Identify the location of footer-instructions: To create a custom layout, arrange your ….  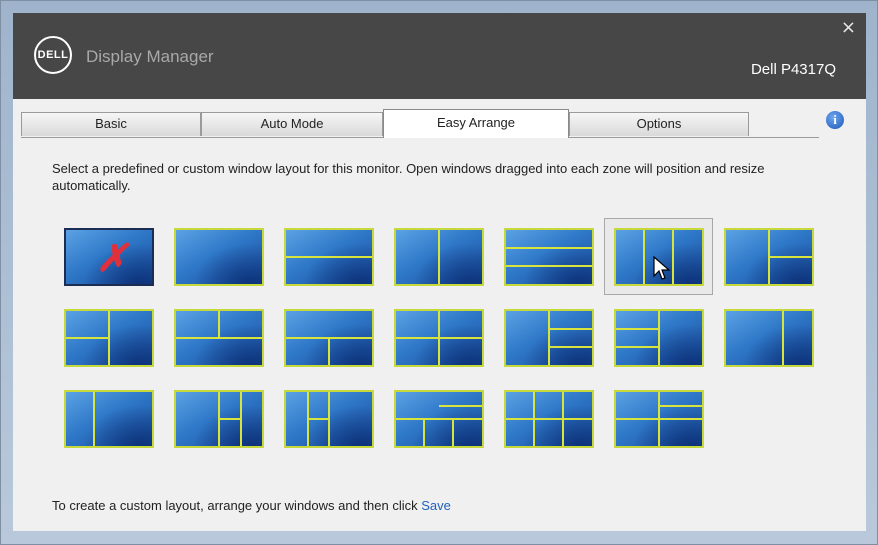
(237, 505).